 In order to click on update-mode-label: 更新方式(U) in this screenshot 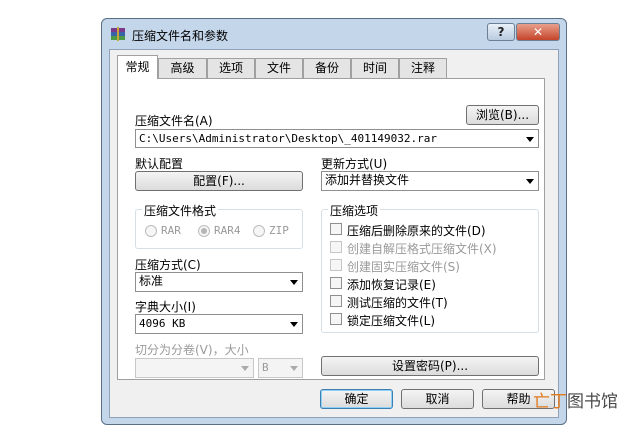, I will do `click(354, 164)`.